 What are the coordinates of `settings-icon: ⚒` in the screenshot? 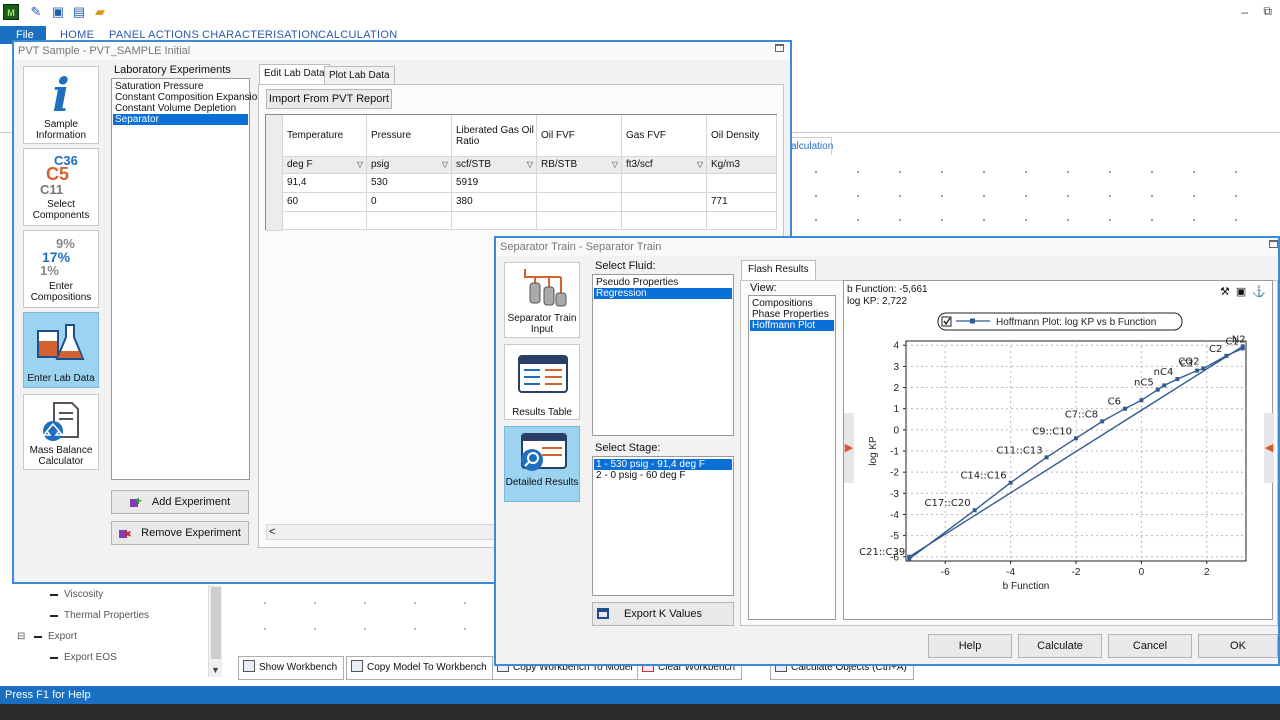 It's located at (1225, 293).